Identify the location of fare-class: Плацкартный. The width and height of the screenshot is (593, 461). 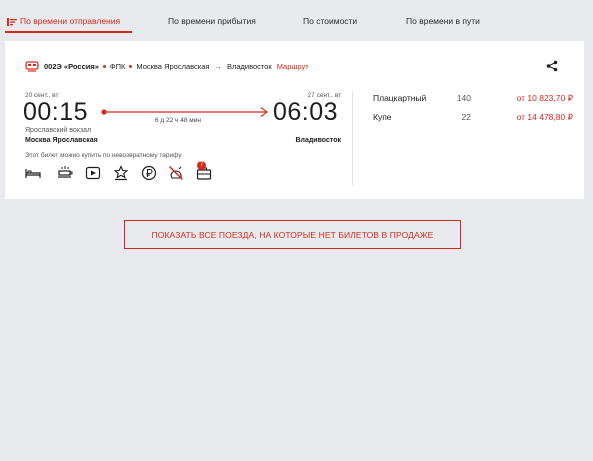
(400, 98).